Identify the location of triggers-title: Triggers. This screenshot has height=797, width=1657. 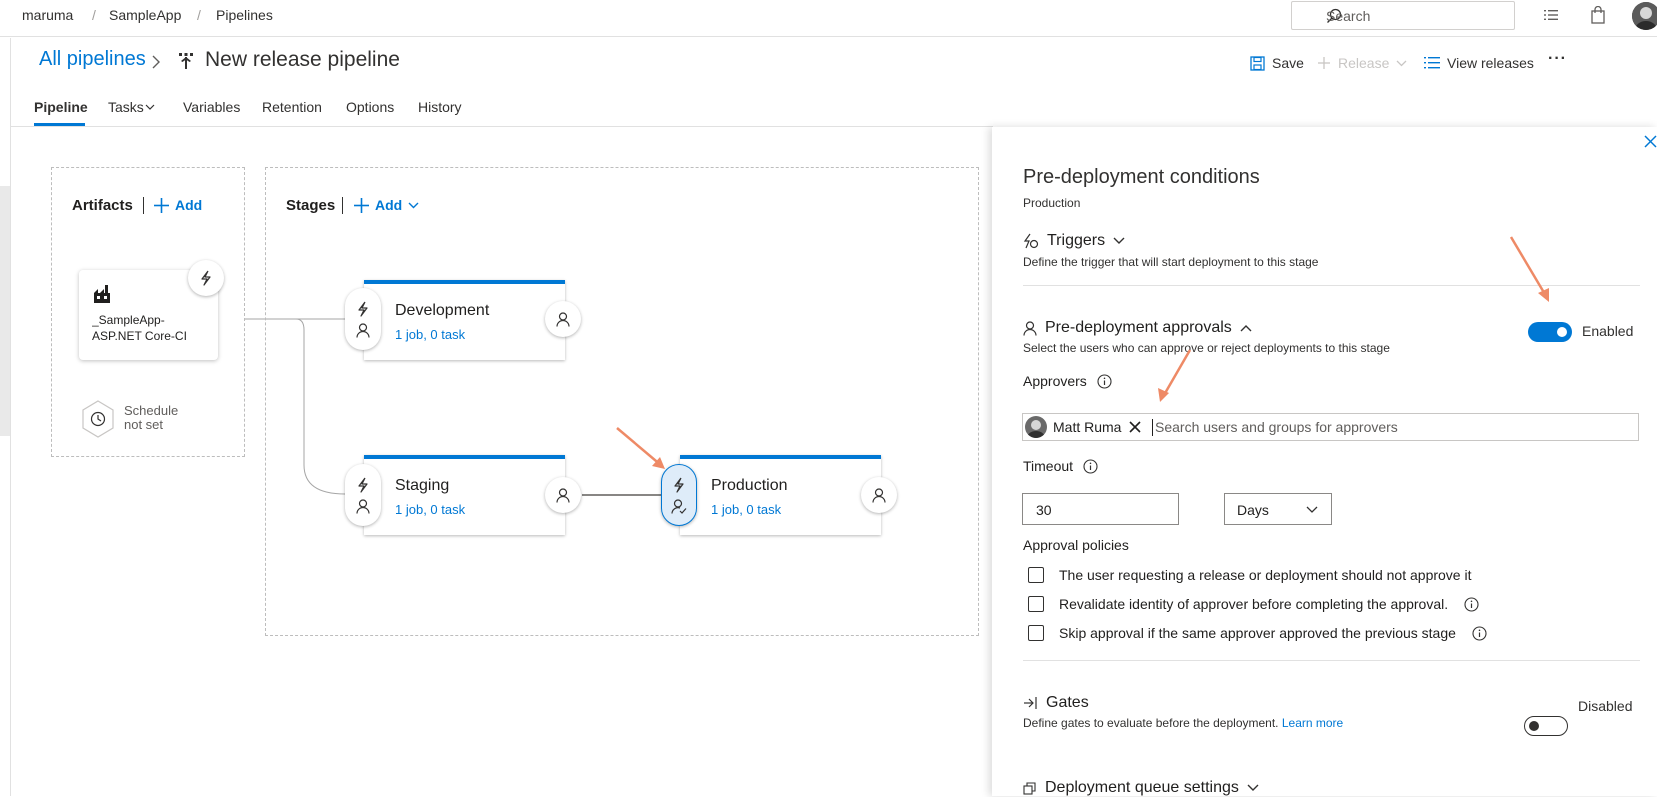
(1076, 240).